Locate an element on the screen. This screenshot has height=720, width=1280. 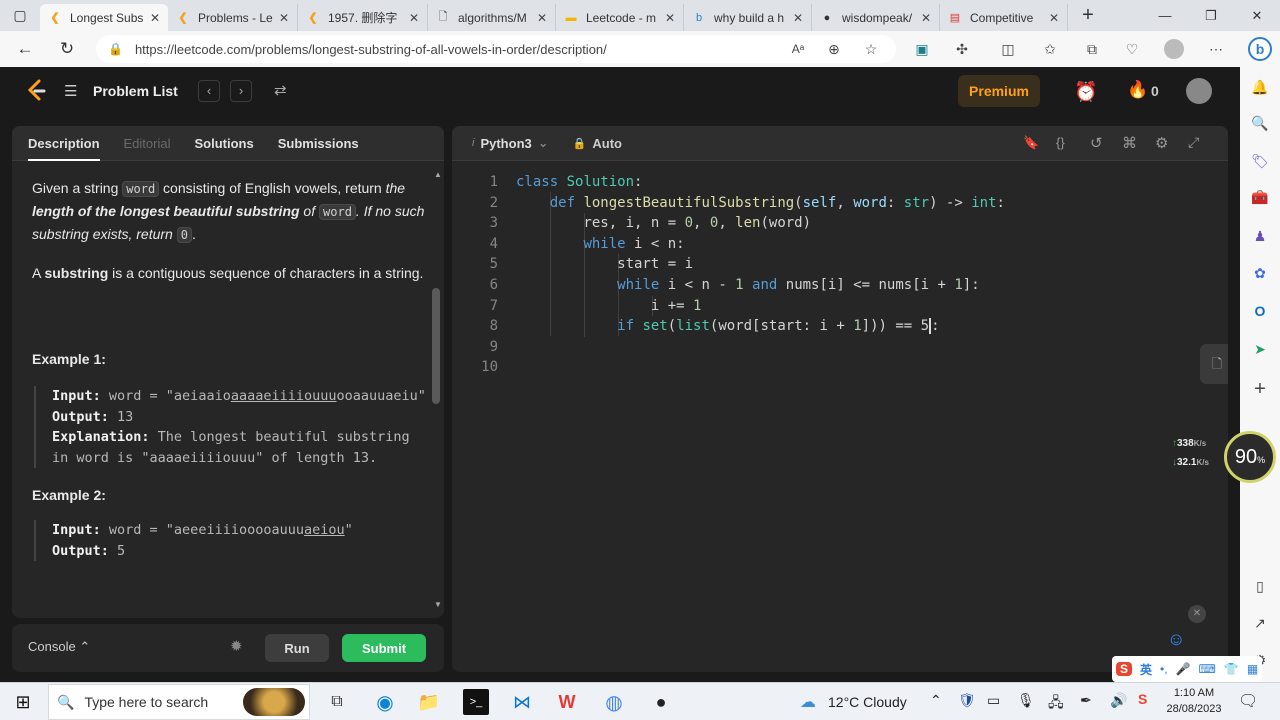
task-view-icon: ⧉ is located at coordinates (337, 702).